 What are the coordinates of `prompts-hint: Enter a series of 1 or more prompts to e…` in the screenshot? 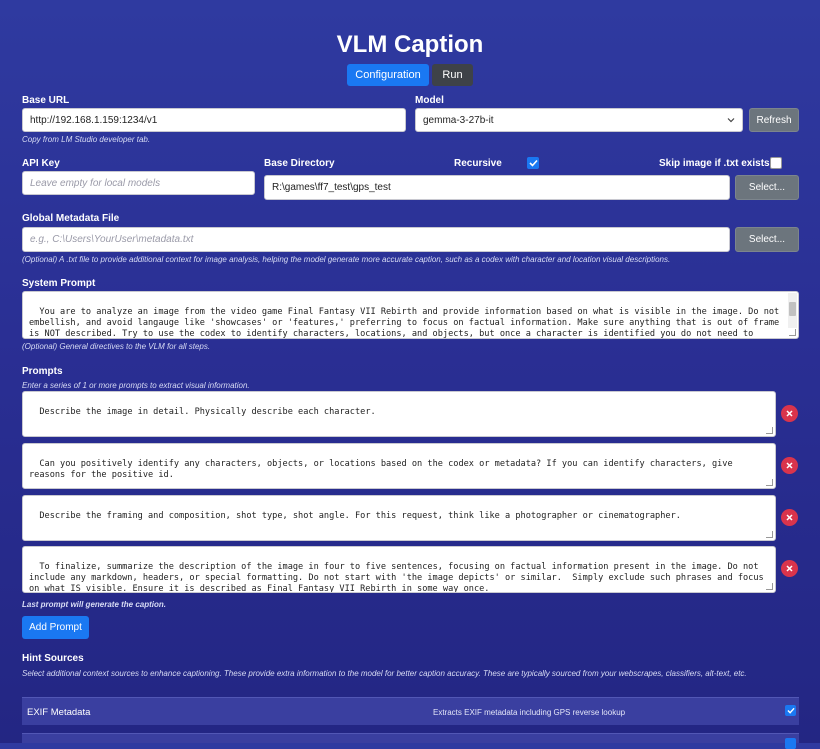 It's located at (136, 385).